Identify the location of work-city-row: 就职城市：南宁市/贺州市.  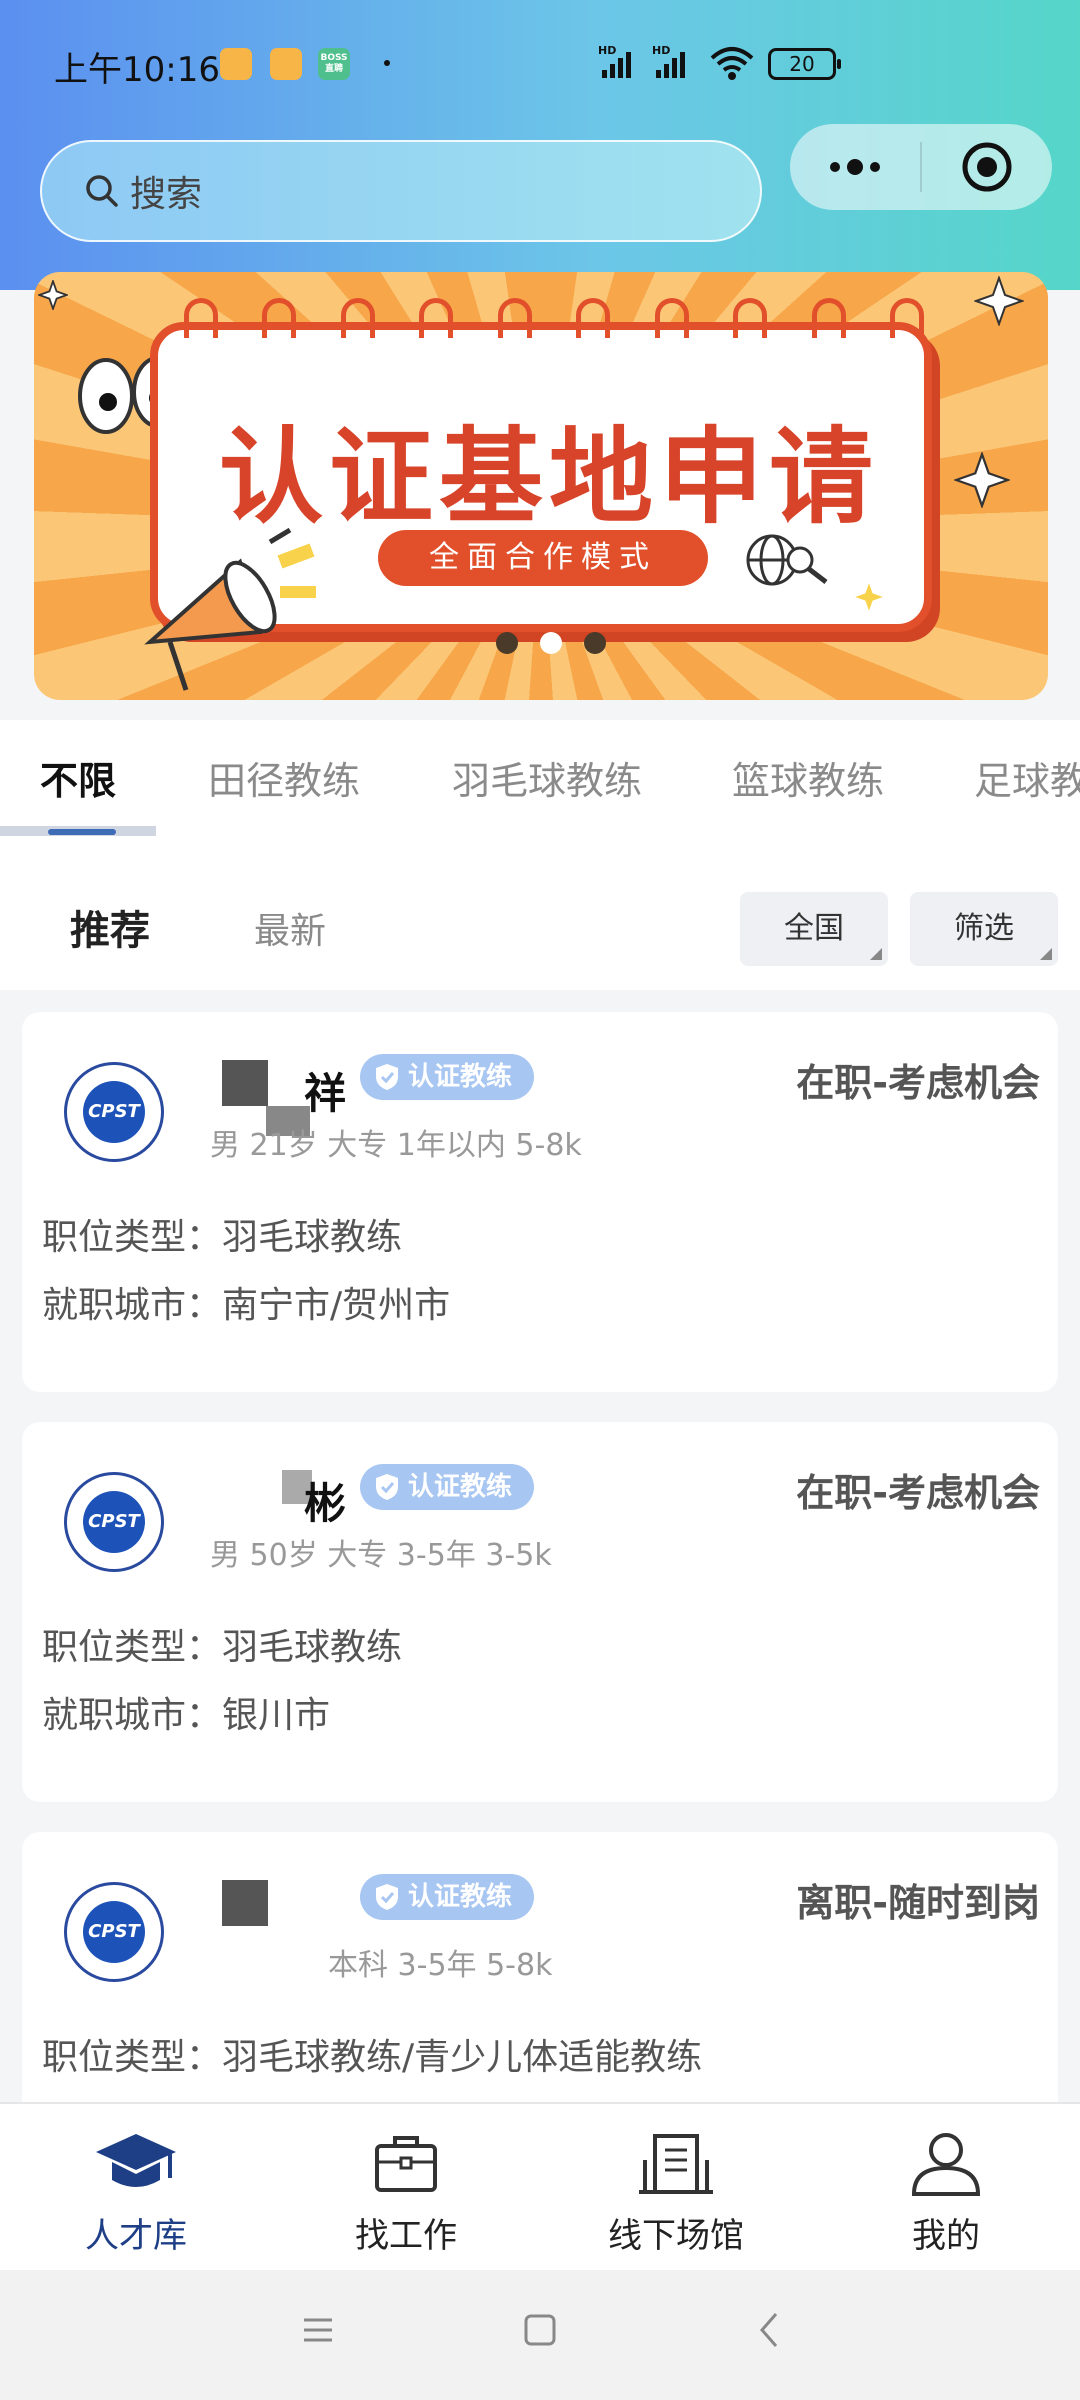
(246, 1305).